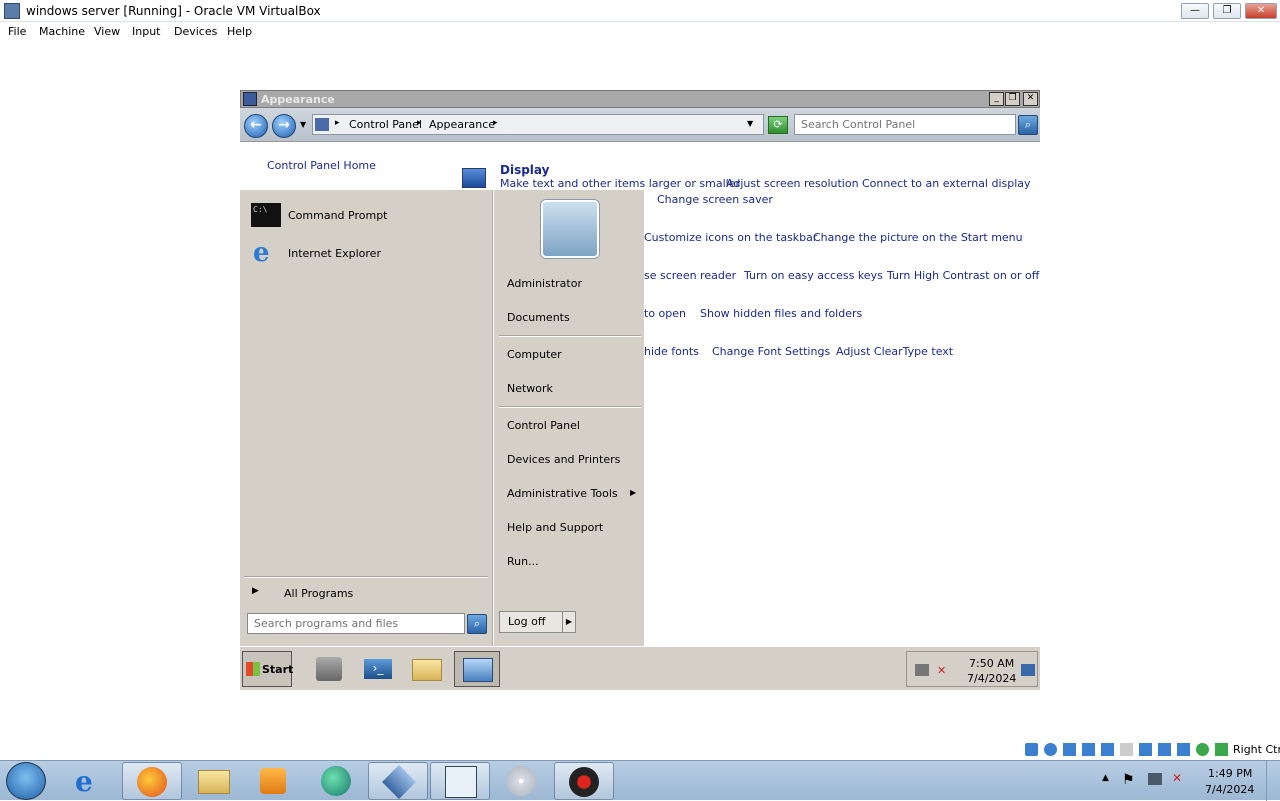 Image resolution: width=1280 pixels, height=801 pixels. What do you see at coordinates (715, 199) in the screenshot?
I see `link-change-screen-saver: Change screen saver` at bounding box center [715, 199].